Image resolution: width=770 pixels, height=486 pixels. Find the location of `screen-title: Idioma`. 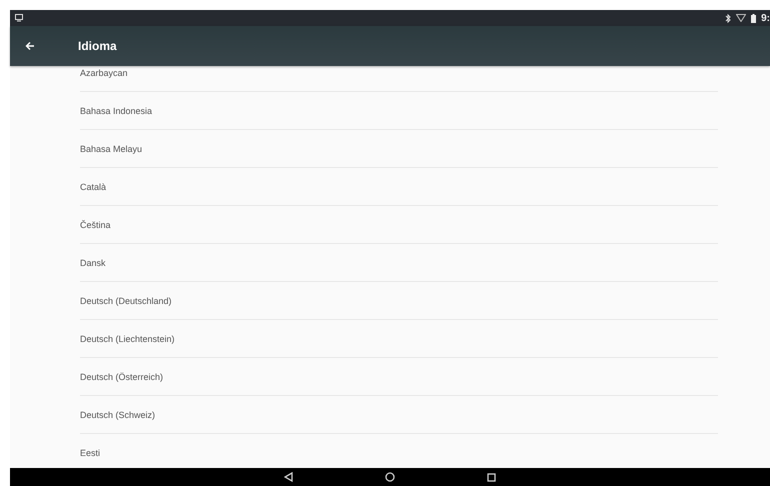

screen-title: Idioma is located at coordinates (97, 46).